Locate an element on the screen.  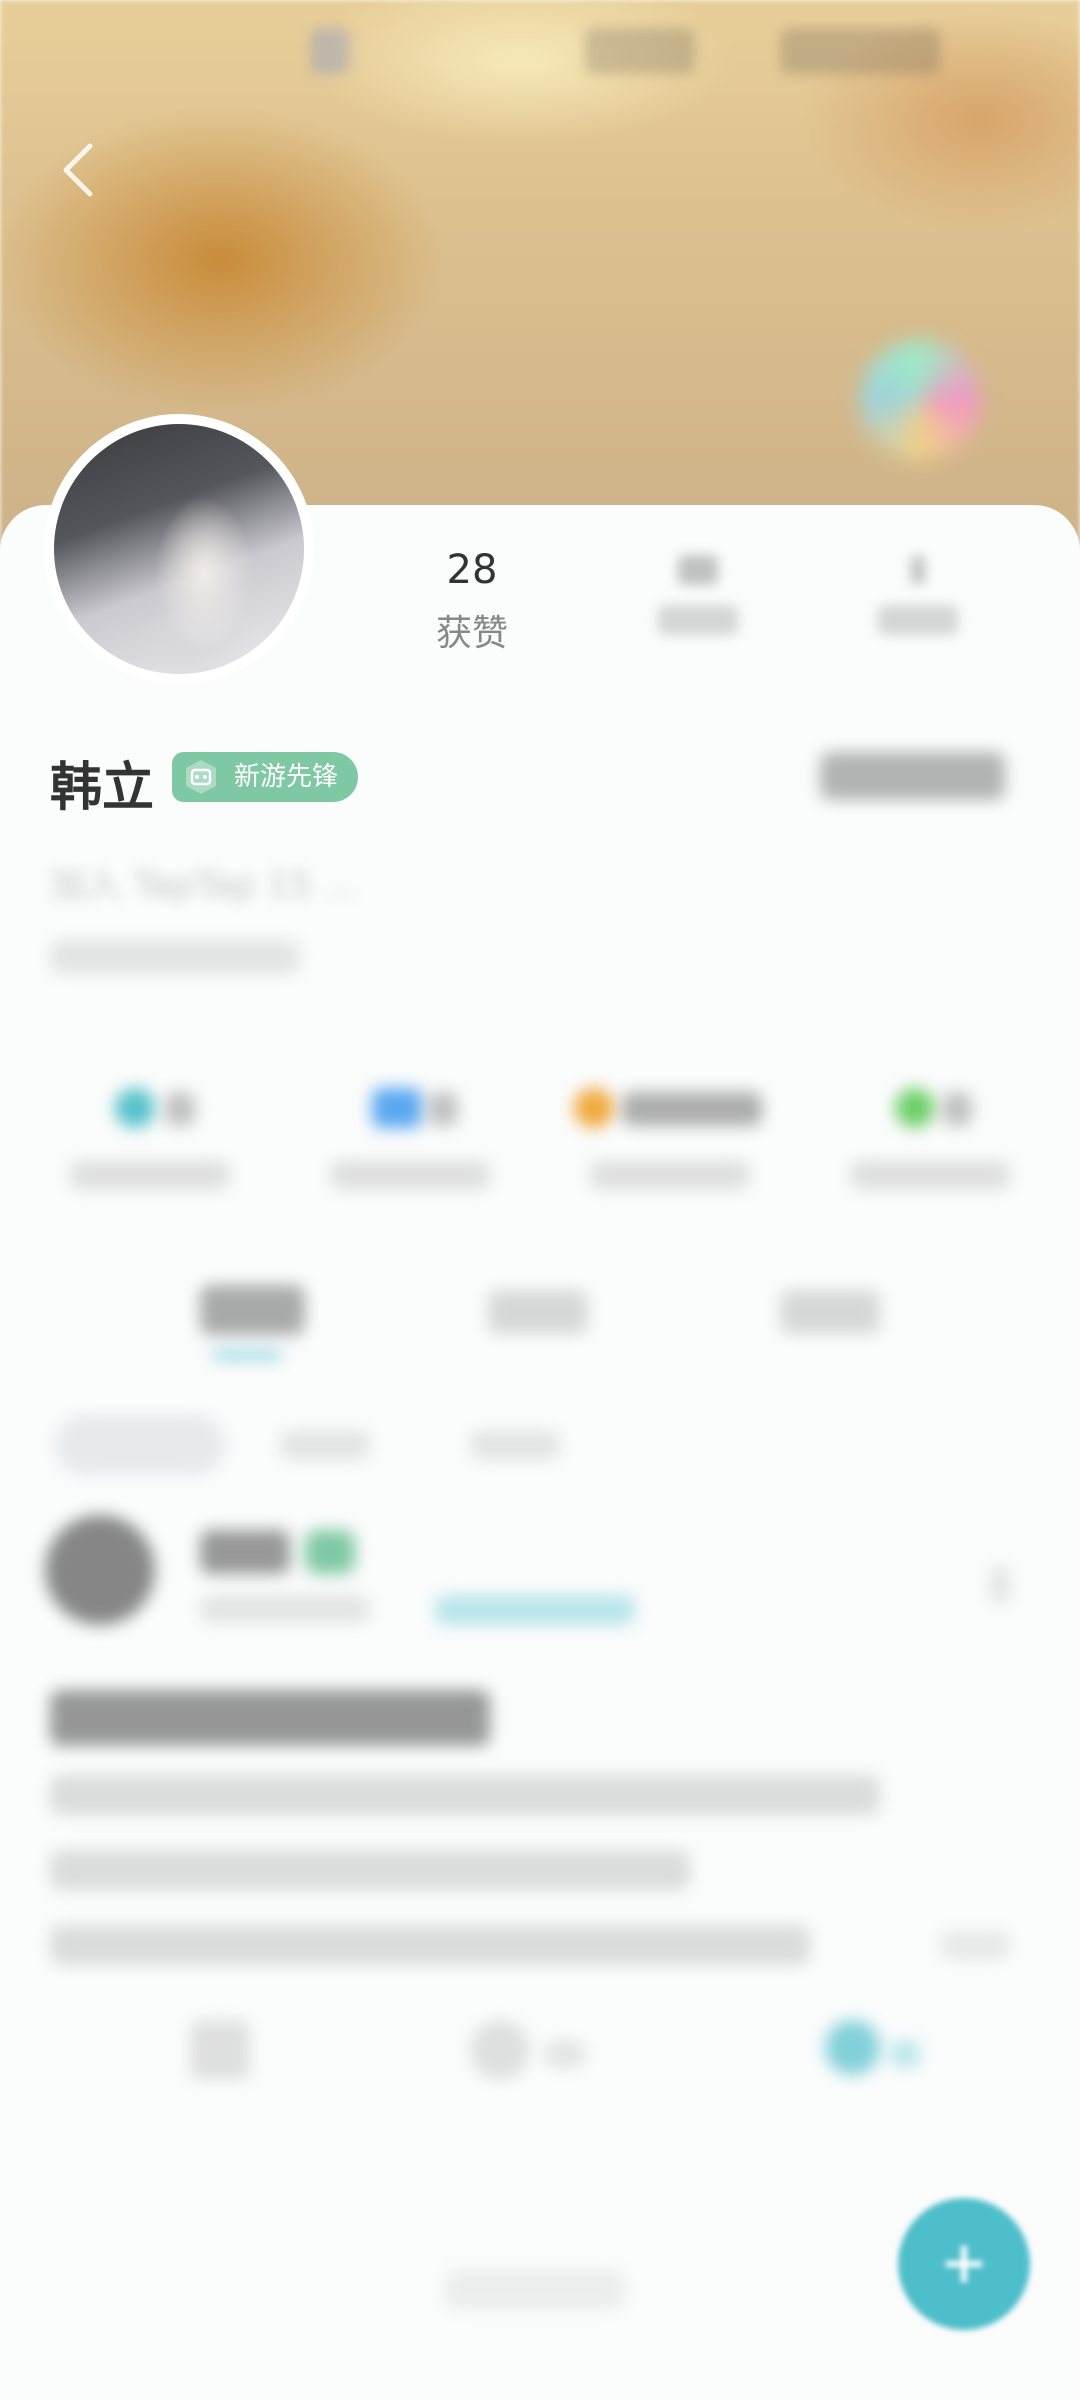
played-games-icon is located at coordinates (135, 1108).